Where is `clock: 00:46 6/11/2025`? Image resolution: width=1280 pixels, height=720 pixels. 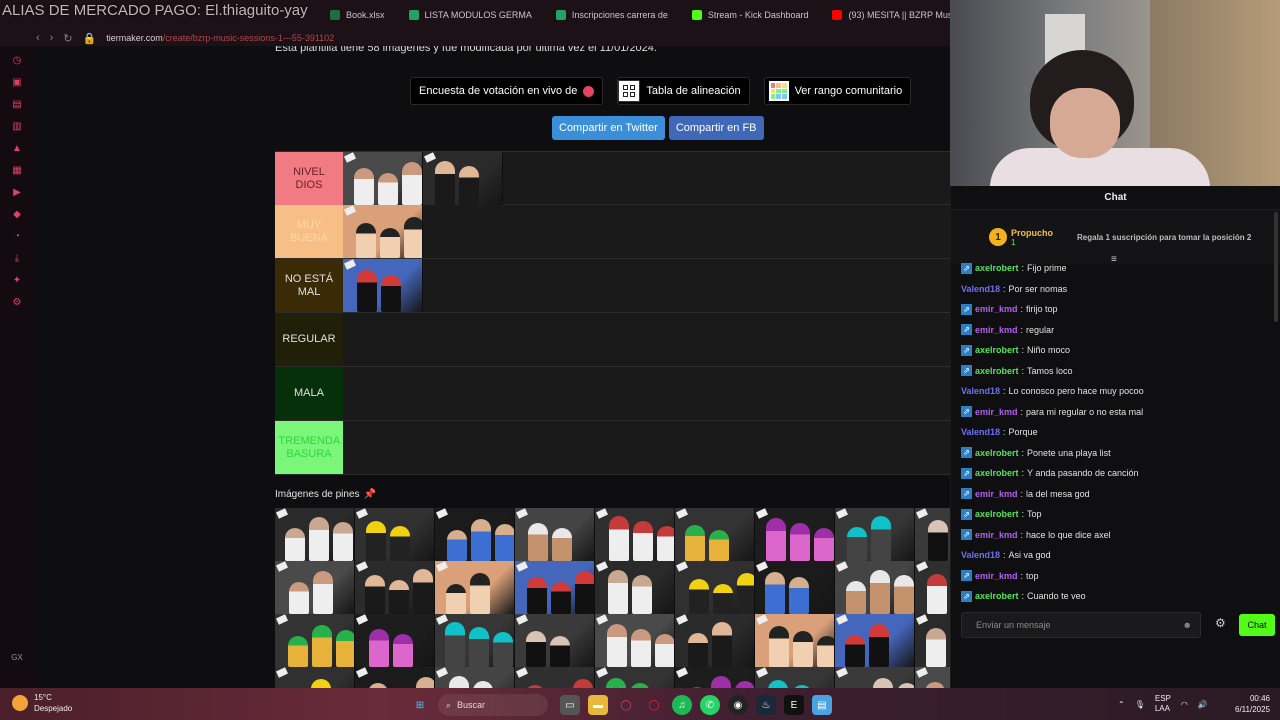
clock: 00:46 6/11/2025 is located at coordinates (1252, 704).